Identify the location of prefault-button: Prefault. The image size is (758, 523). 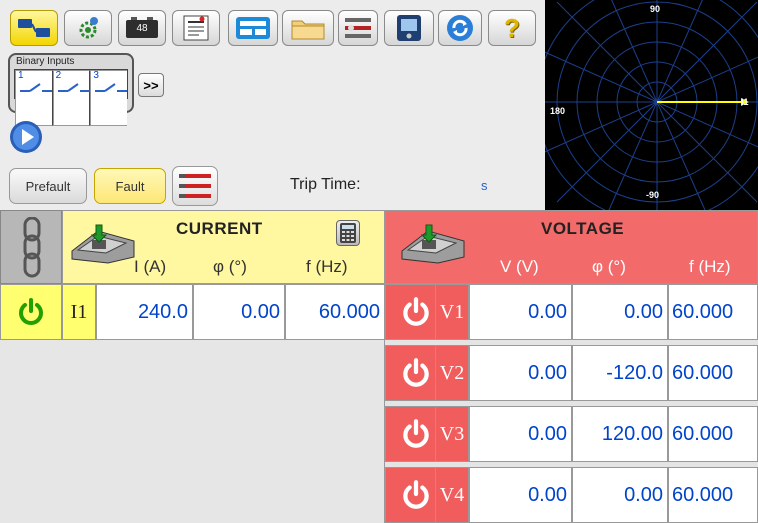
(48, 186).